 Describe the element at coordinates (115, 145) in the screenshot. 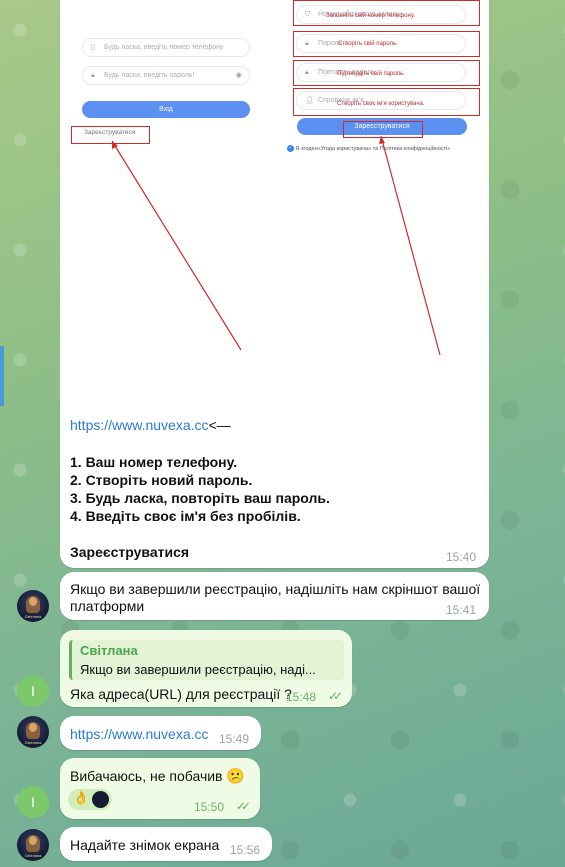

I see `arrow-left-head` at that location.